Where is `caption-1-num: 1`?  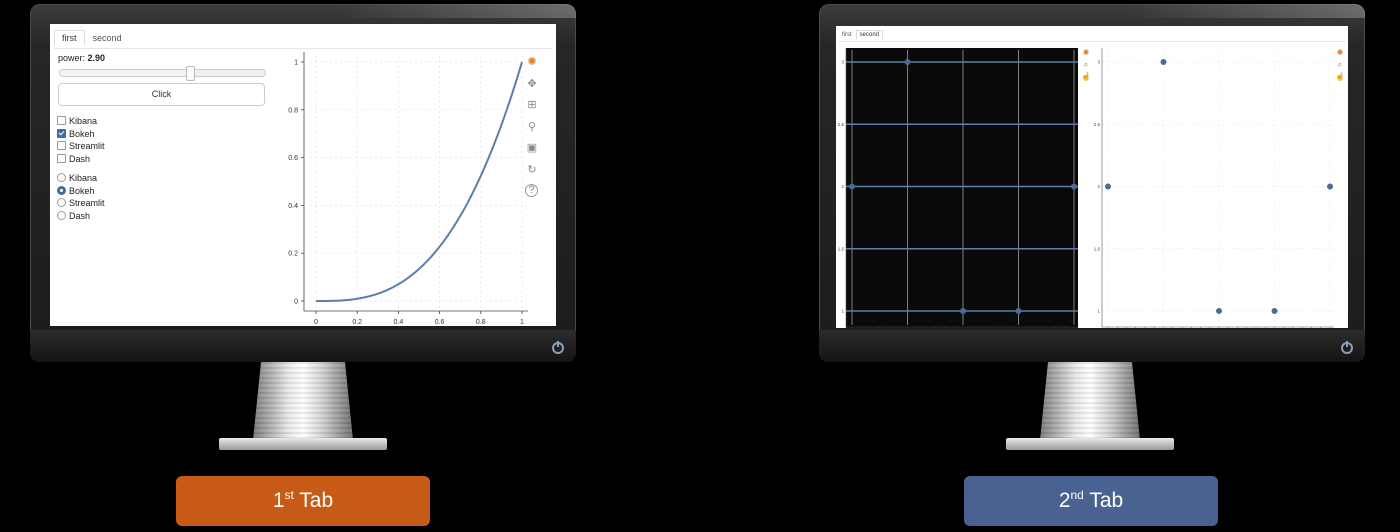 caption-1-num: 1 is located at coordinates (278, 500).